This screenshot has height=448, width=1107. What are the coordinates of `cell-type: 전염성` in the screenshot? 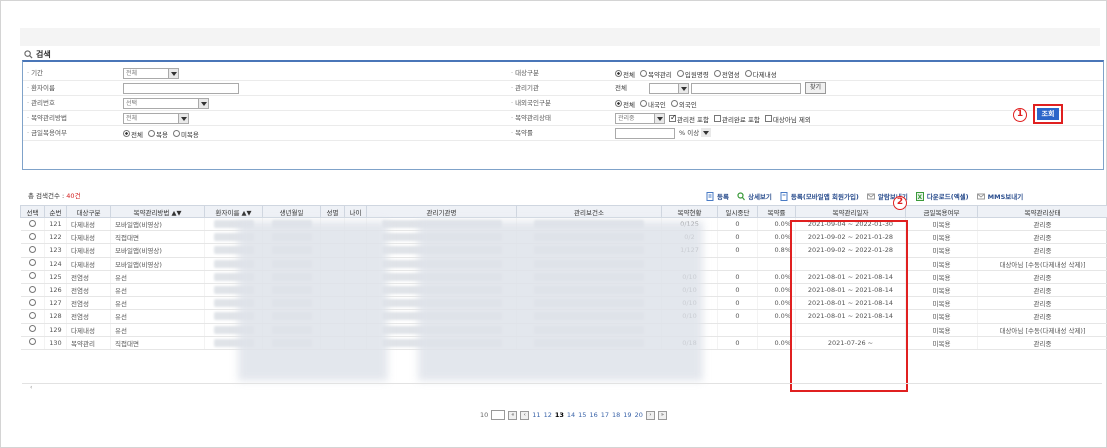 It's located at (88, 316).